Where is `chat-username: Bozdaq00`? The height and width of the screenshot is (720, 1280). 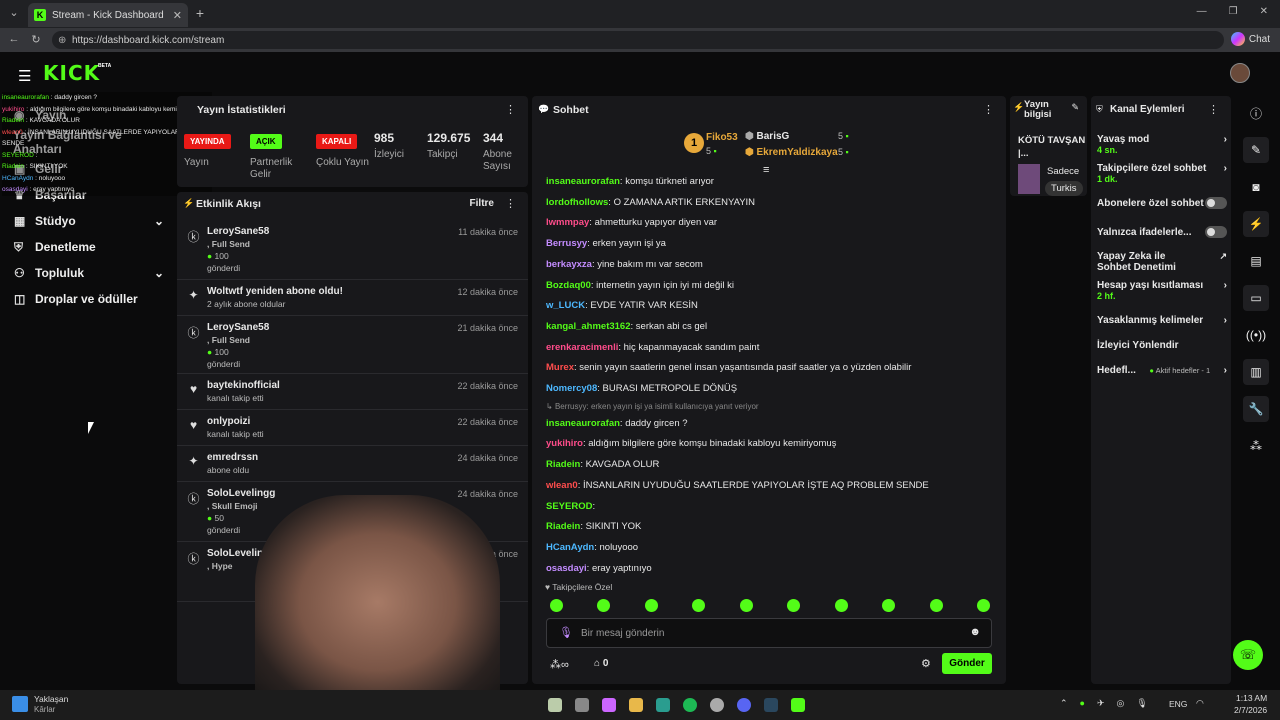 chat-username: Bozdaq00 is located at coordinates (568, 285).